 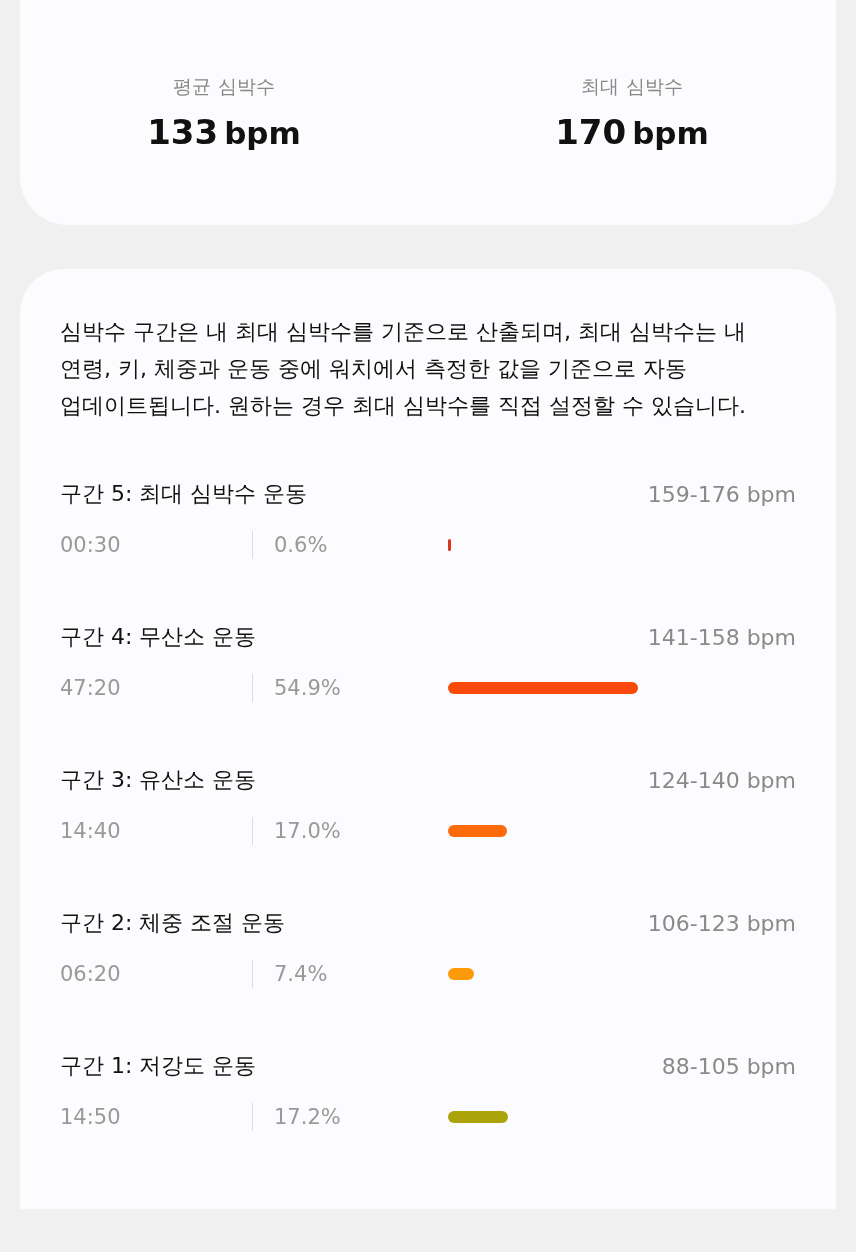 I want to click on zone-name: 구간 5: 최대 심박수 운동, so click(x=184, y=494).